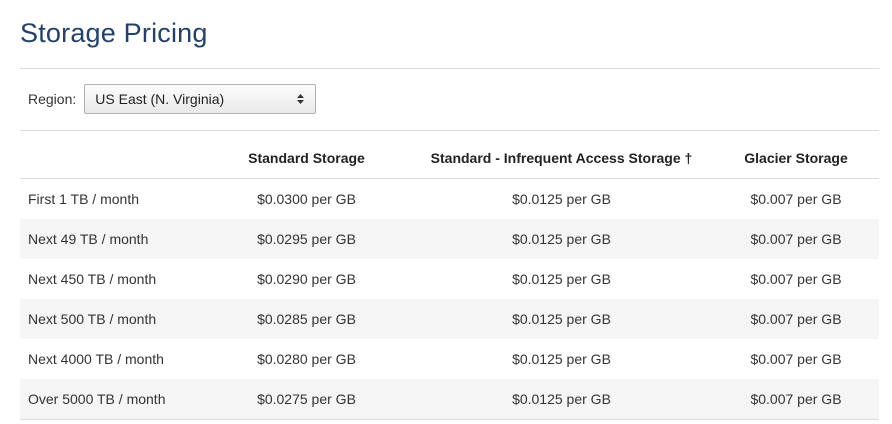 The height and width of the screenshot is (424, 892). What do you see at coordinates (160, 99) in the screenshot?
I see `region-select-value: US East (N. Virginia)` at bounding box center [160, 99].